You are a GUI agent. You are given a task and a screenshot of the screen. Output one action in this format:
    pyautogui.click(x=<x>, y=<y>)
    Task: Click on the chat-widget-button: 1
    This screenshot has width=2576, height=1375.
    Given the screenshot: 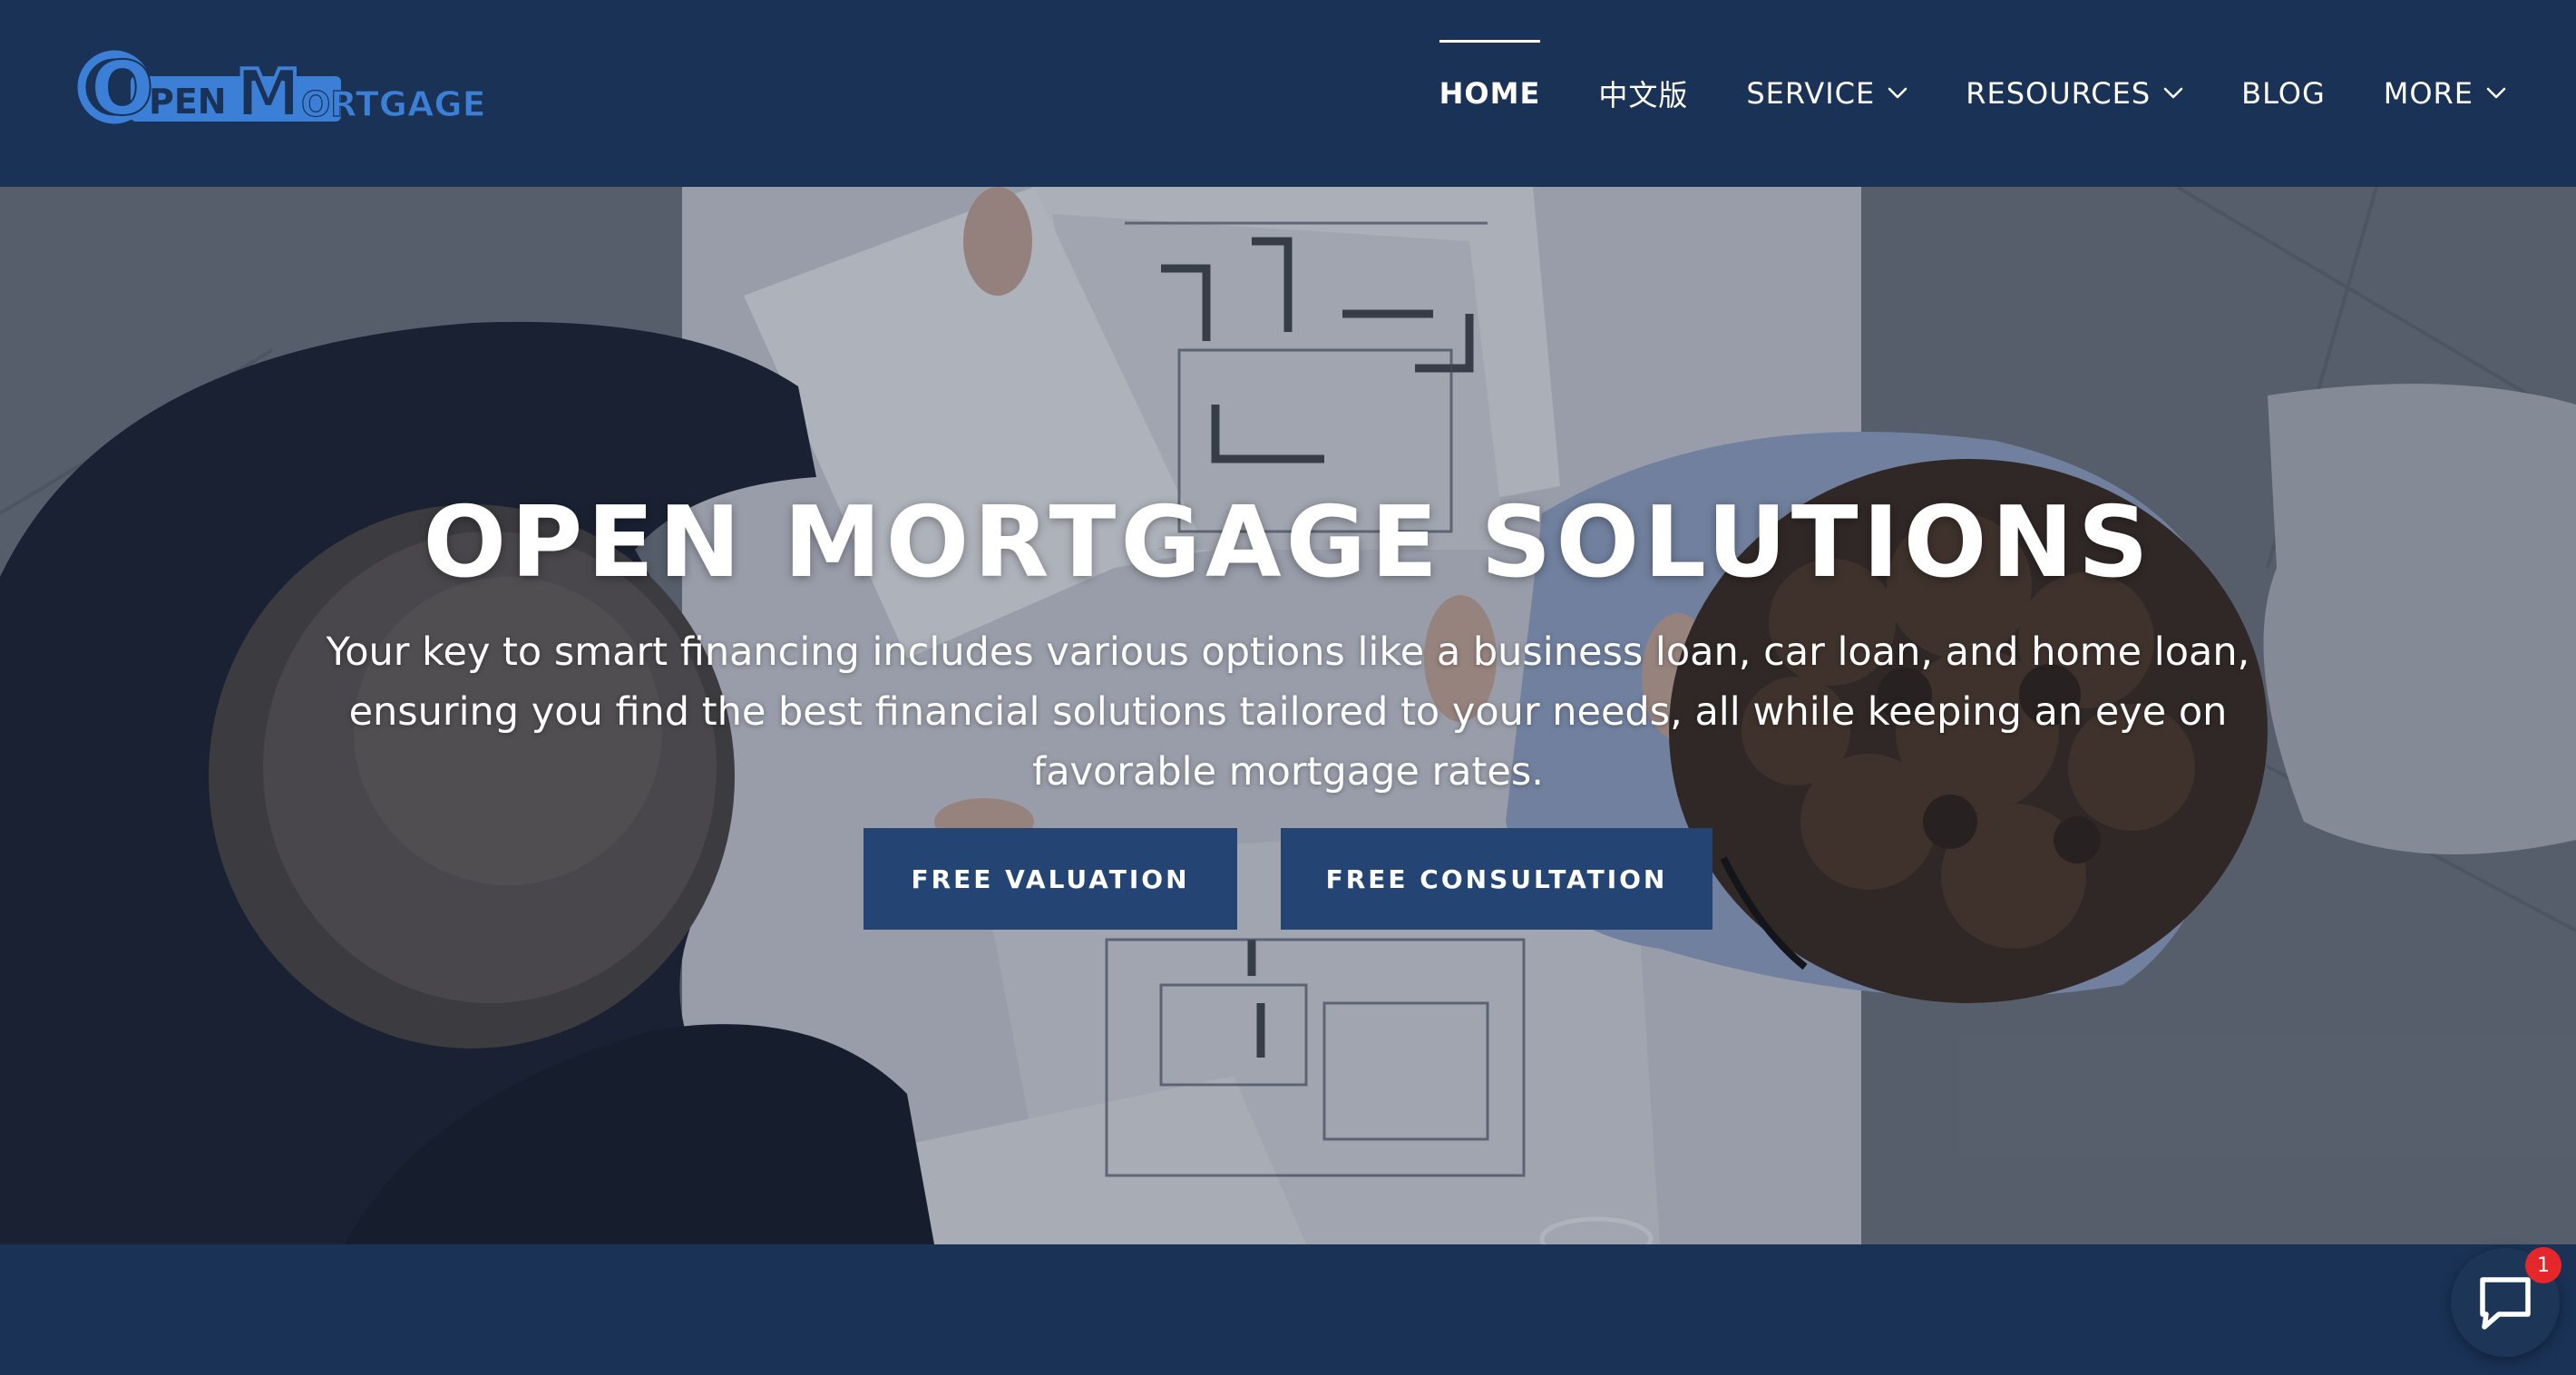 What is the action you would take?
    pyautogui.click(x=2506, y=1302)
    